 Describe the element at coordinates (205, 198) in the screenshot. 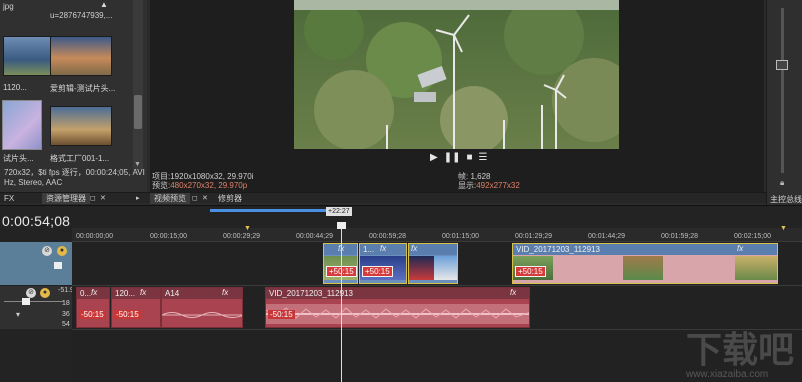

I see `tab-close-icon-2: ✕` at that location.